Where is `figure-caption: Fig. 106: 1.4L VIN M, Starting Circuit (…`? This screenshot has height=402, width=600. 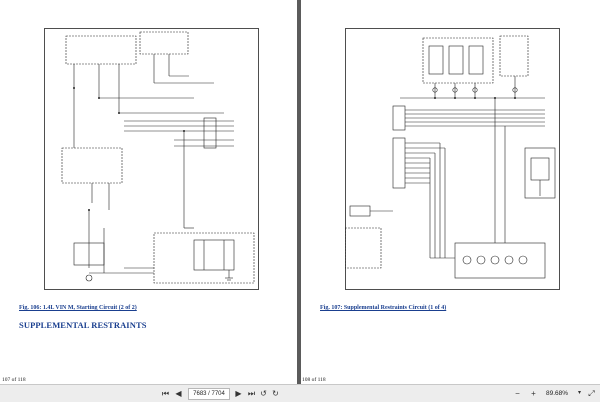
figure-caption: Fig. 106: 1.4L VIN M, Starting Circuit (… is located at coordinates (78, 308).